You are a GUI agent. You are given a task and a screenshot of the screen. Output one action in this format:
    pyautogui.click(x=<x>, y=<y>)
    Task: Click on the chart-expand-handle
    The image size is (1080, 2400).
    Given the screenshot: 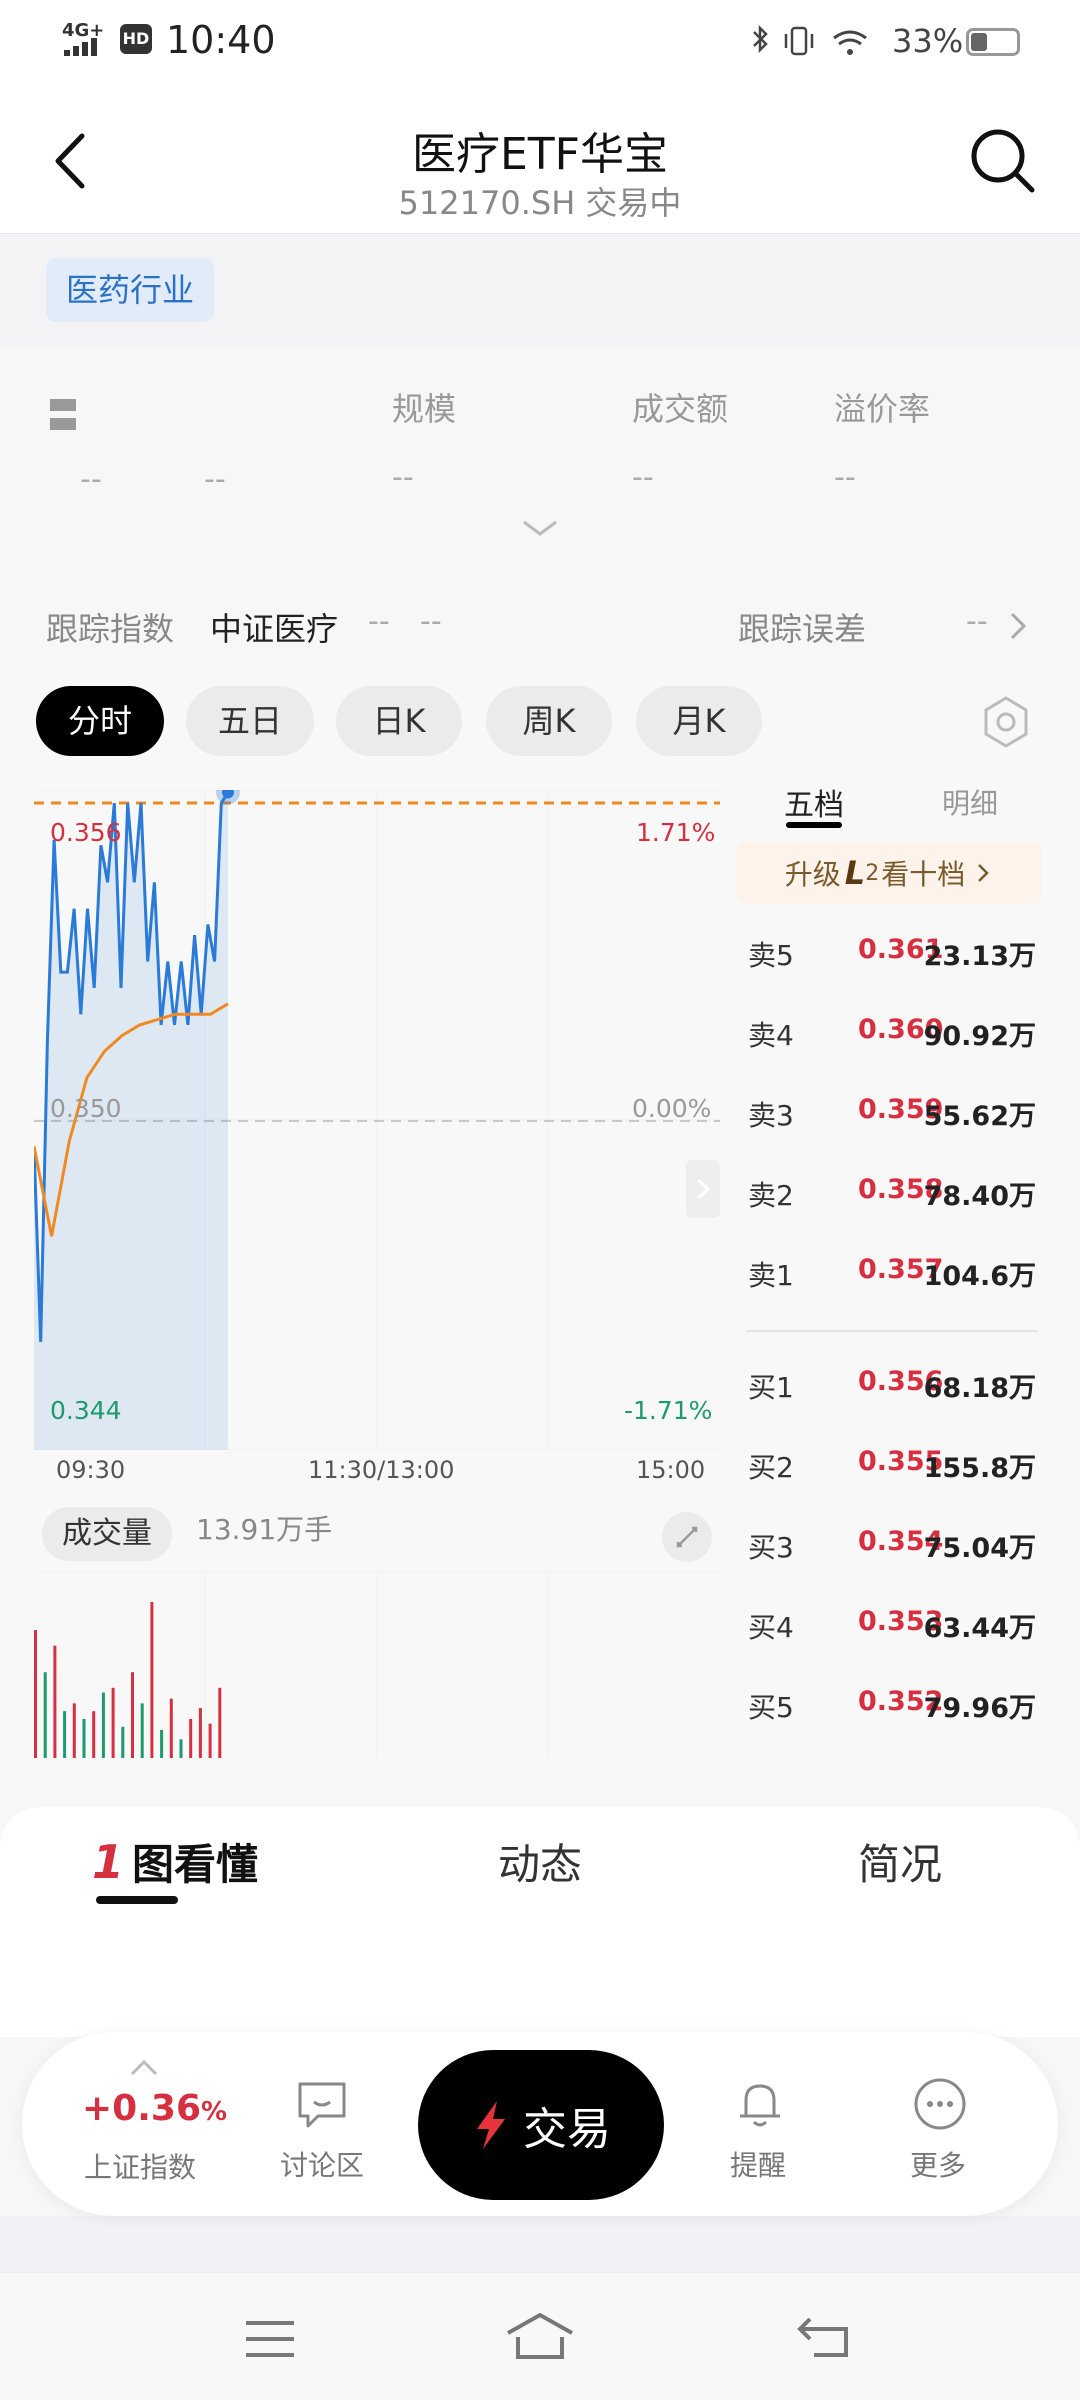 What is the action you would take?
    pyautogui.click(x=703, y=1189)
    